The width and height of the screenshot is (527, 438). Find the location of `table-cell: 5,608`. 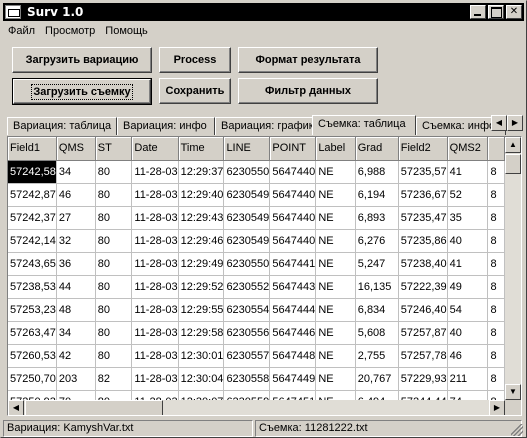

table-cell: 5,608 is located at coordinates (377, 333).